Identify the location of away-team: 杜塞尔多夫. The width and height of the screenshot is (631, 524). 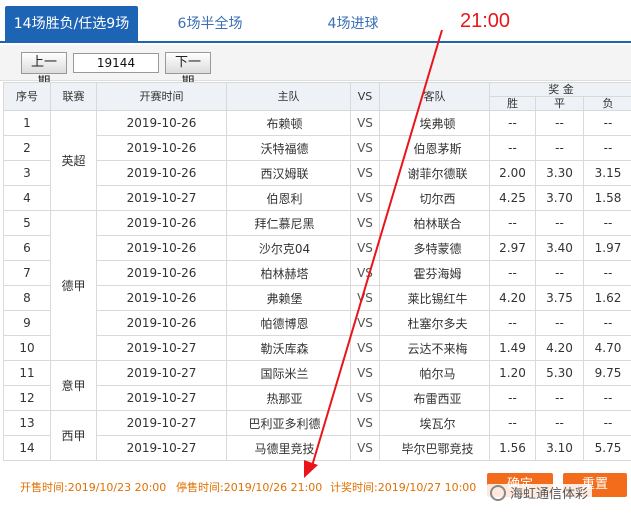
(434, 323).